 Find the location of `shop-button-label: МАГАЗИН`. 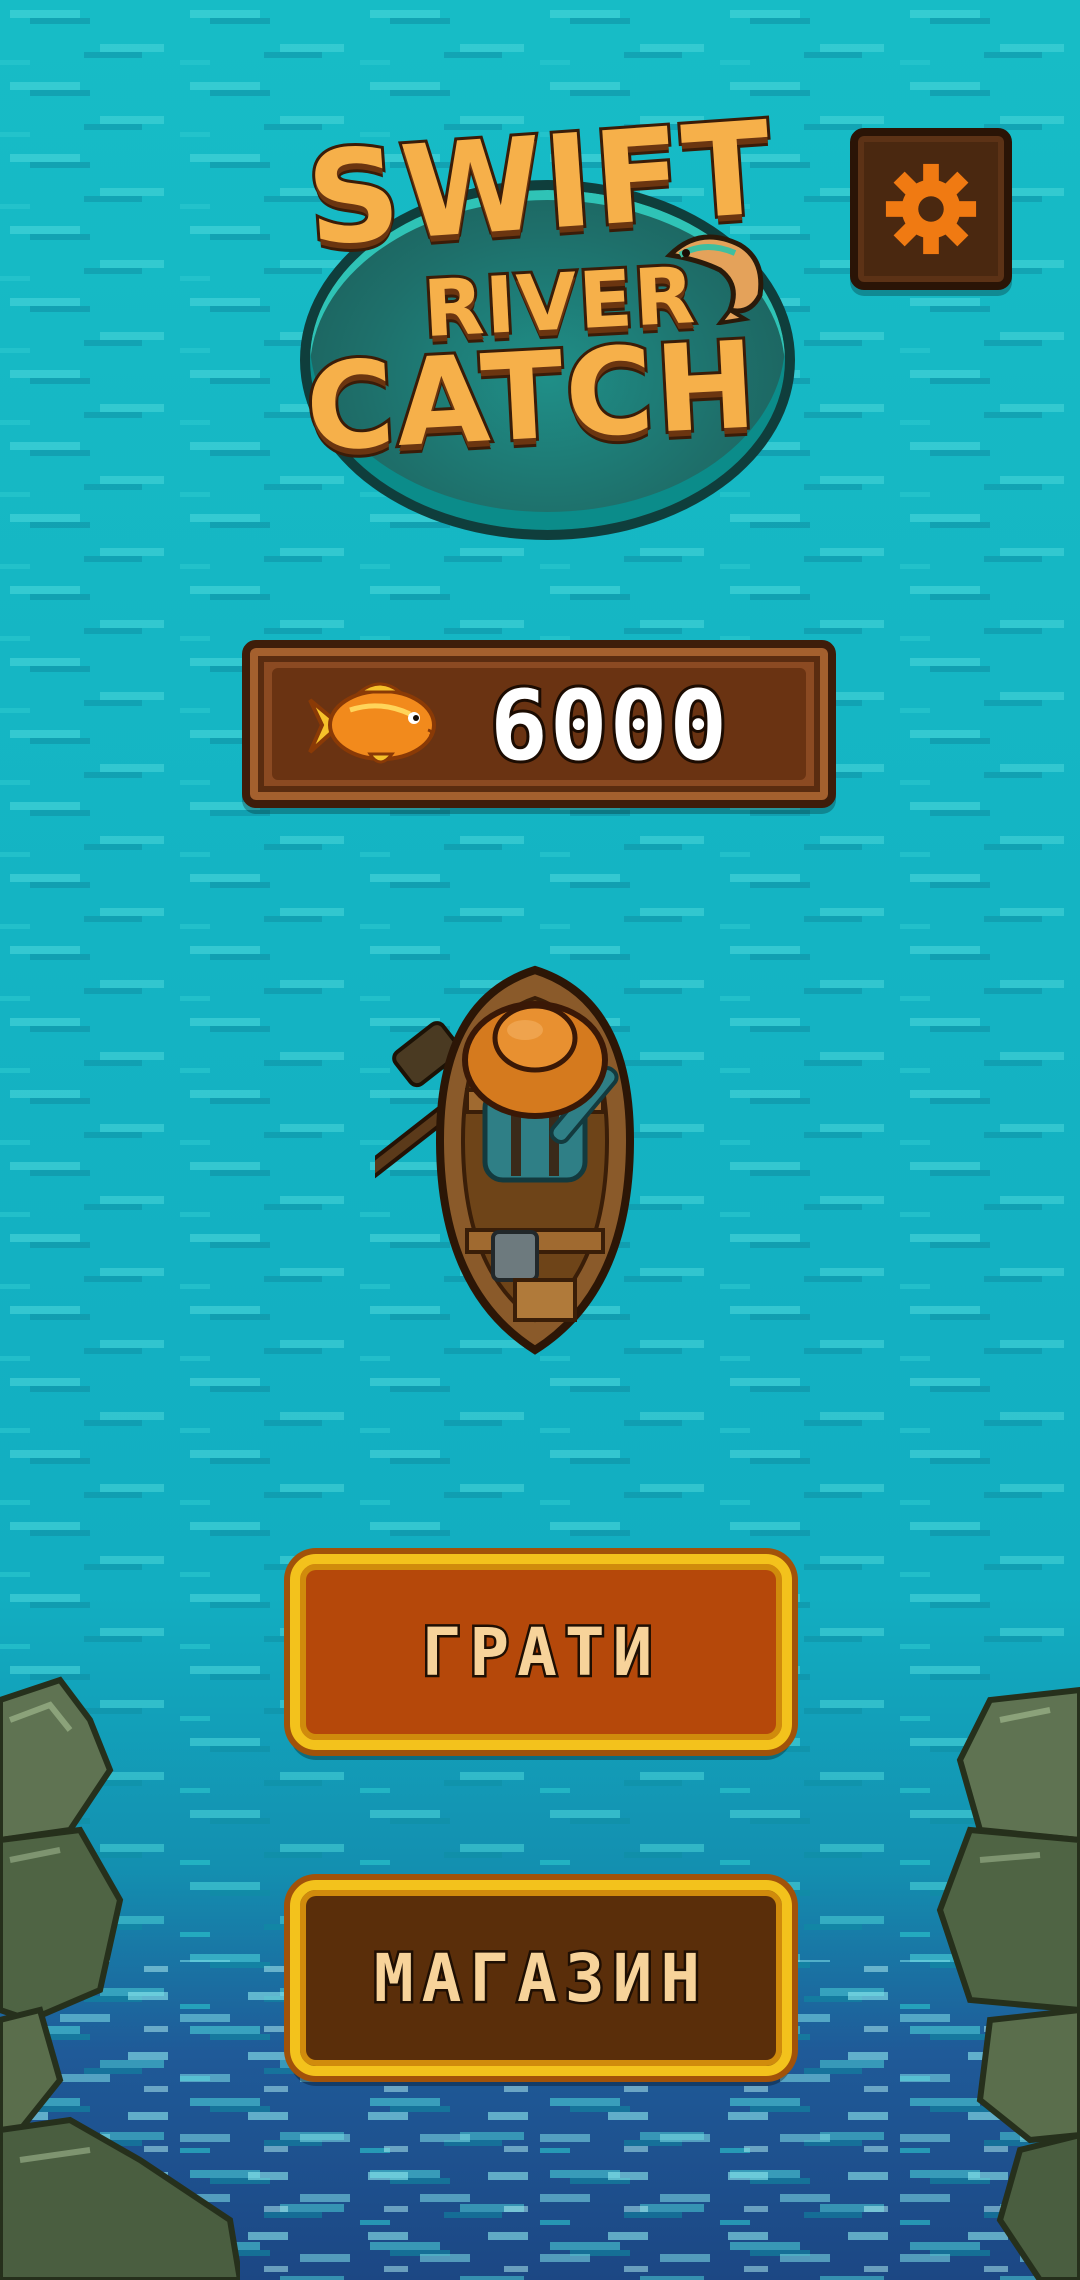

shop-button-label: МАГАЗИН is located at coordinates (540, 1978).